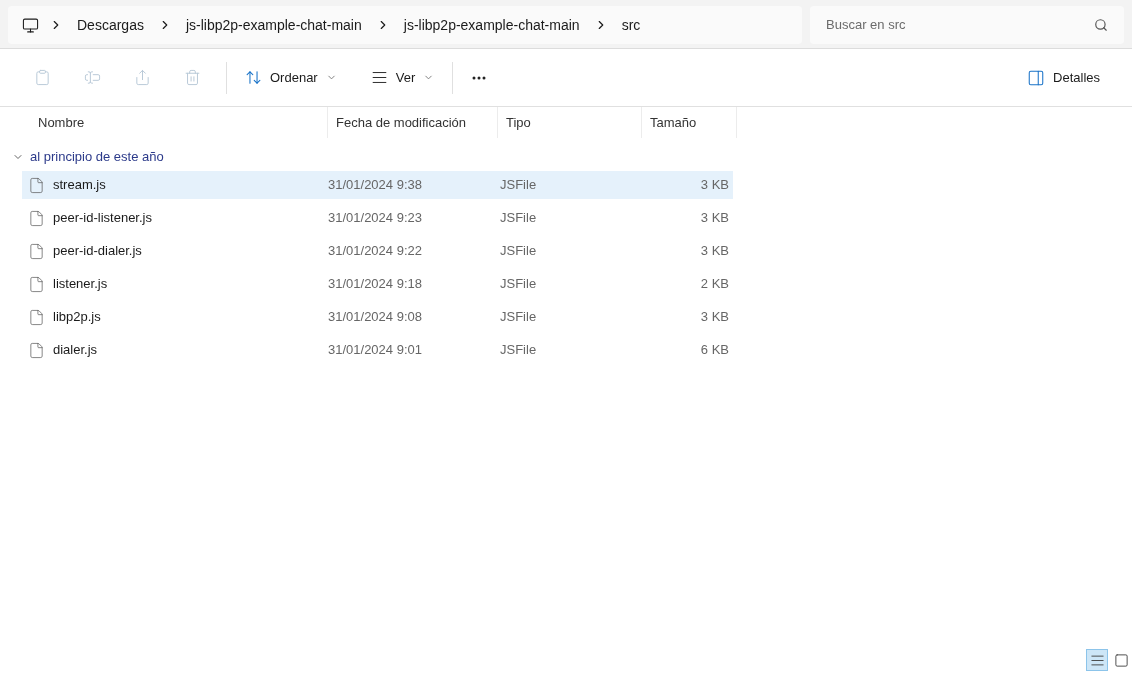  What do you see at coordinates (80, 284) in the screenshot?
I see `file-name: listener.js` at bounding box center [80, 284].